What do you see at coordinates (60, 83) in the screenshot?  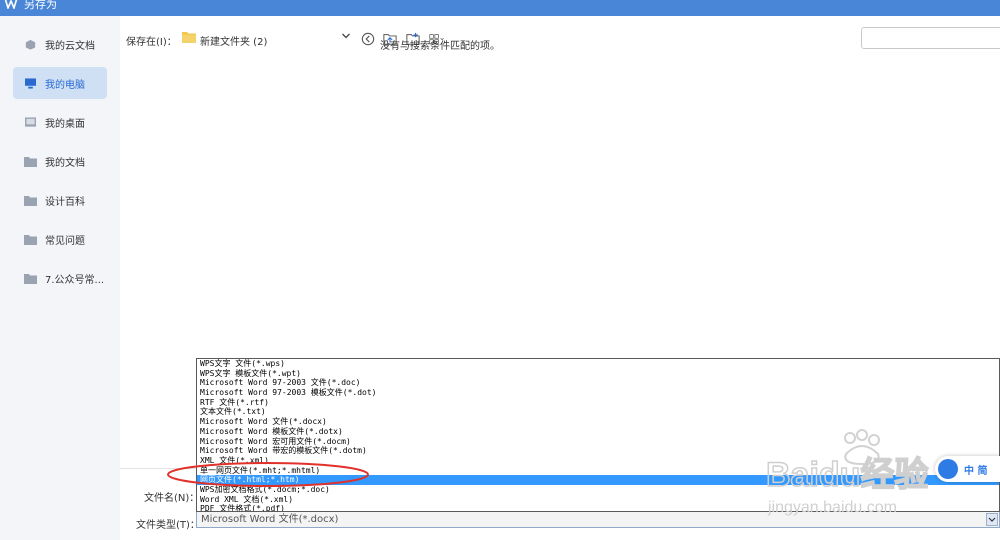 I see `sidebar-item-my-computer: 我的电脑` at bounding box center [60, 83].